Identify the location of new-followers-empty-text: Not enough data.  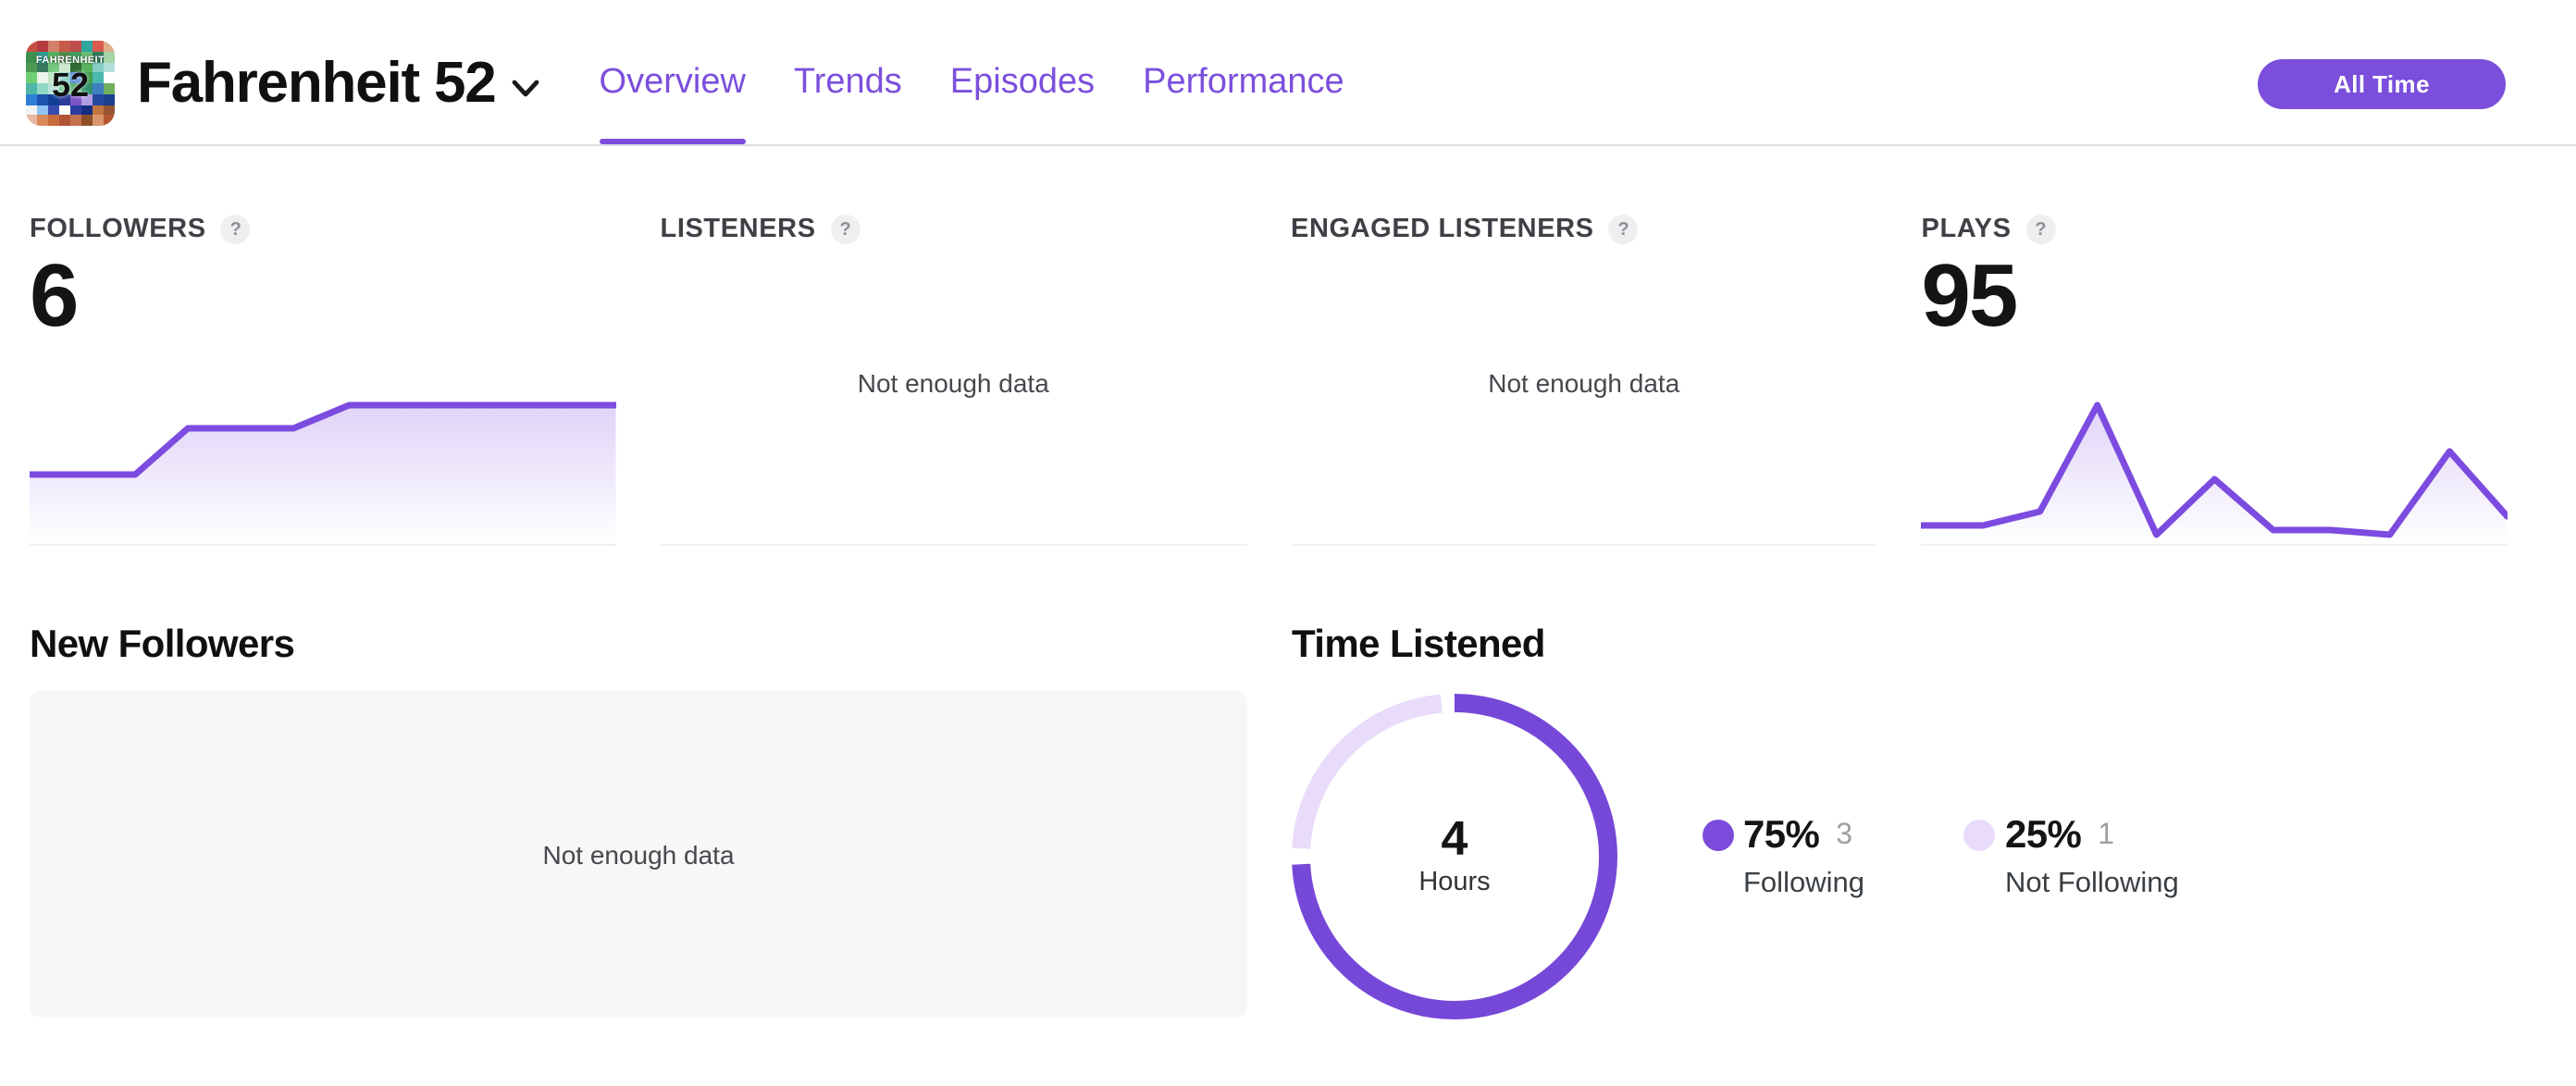
(638, 854).